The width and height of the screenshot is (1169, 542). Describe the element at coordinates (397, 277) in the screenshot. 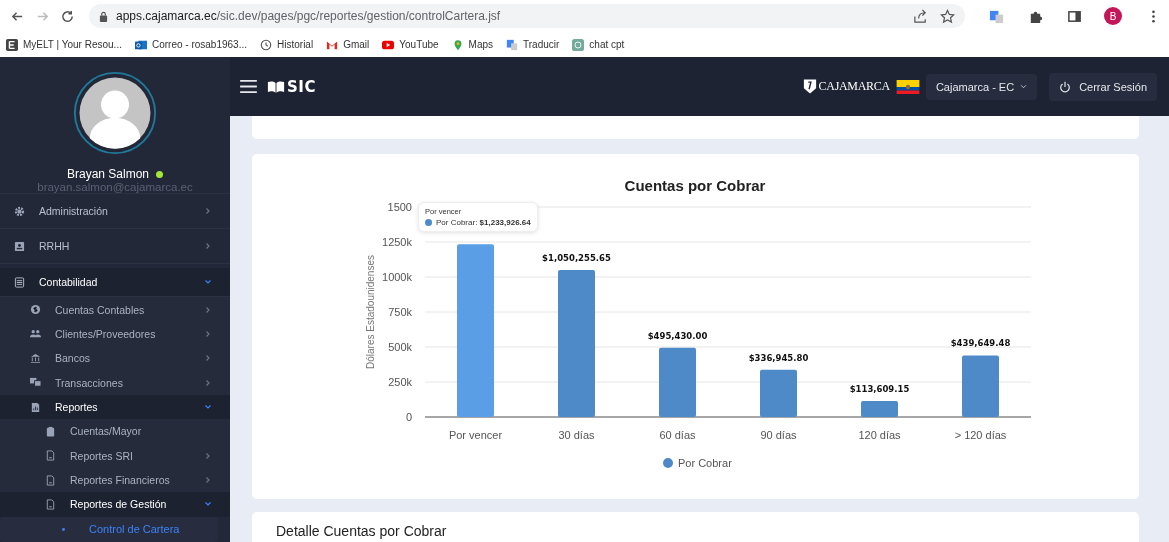

I see `axis-tick-label: 1000k` at that location.